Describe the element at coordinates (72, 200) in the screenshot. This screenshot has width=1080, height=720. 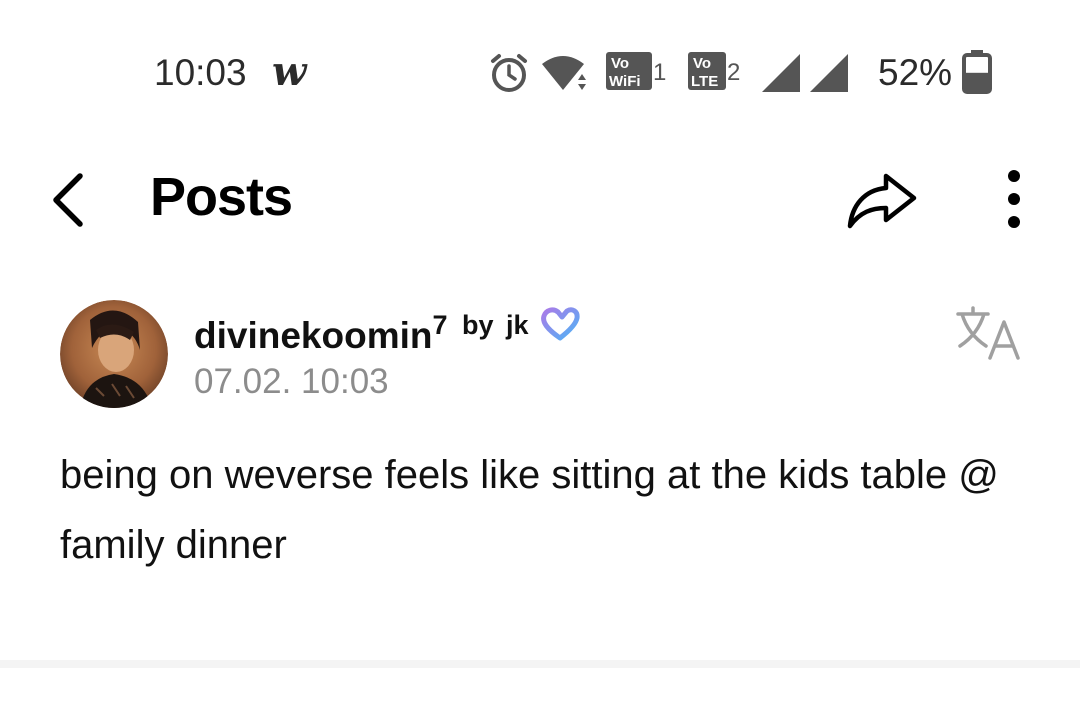
I see `back-icon` at that location.